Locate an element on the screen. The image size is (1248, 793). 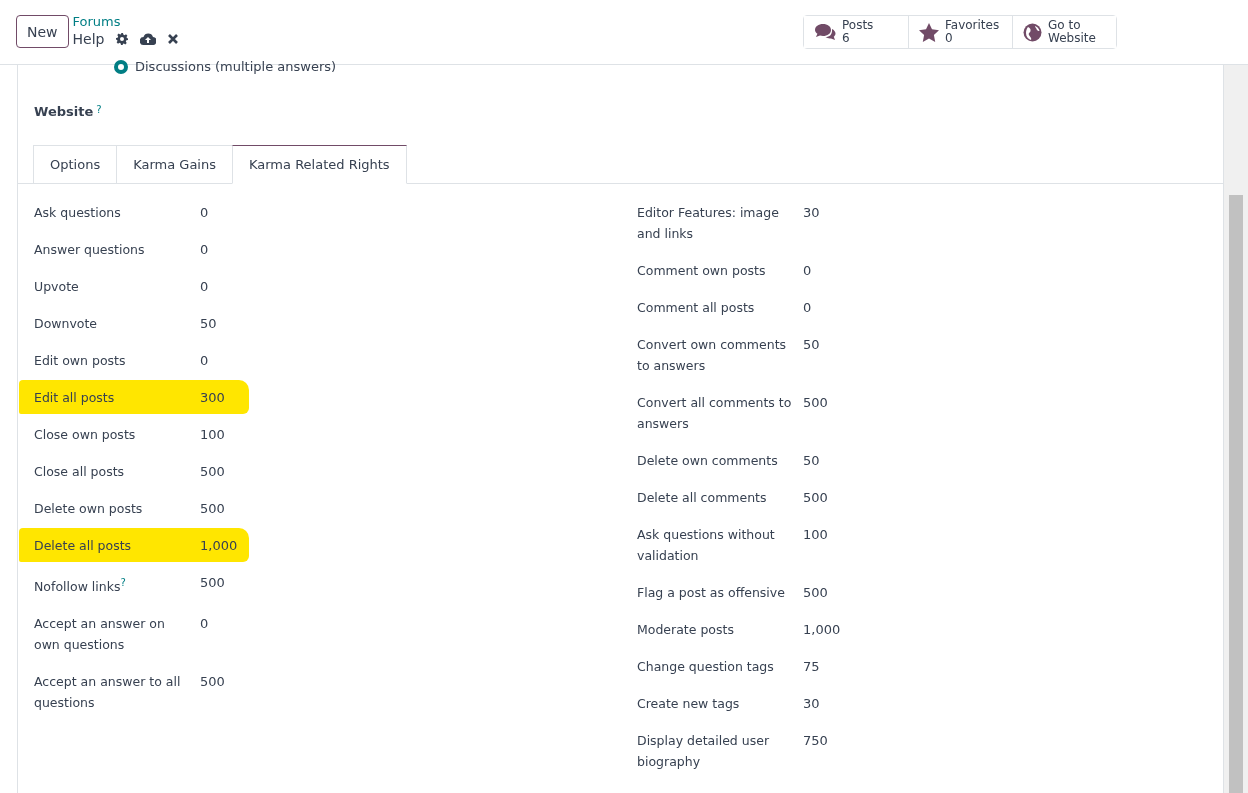
settings-icon is located at coordinates (122, 39).